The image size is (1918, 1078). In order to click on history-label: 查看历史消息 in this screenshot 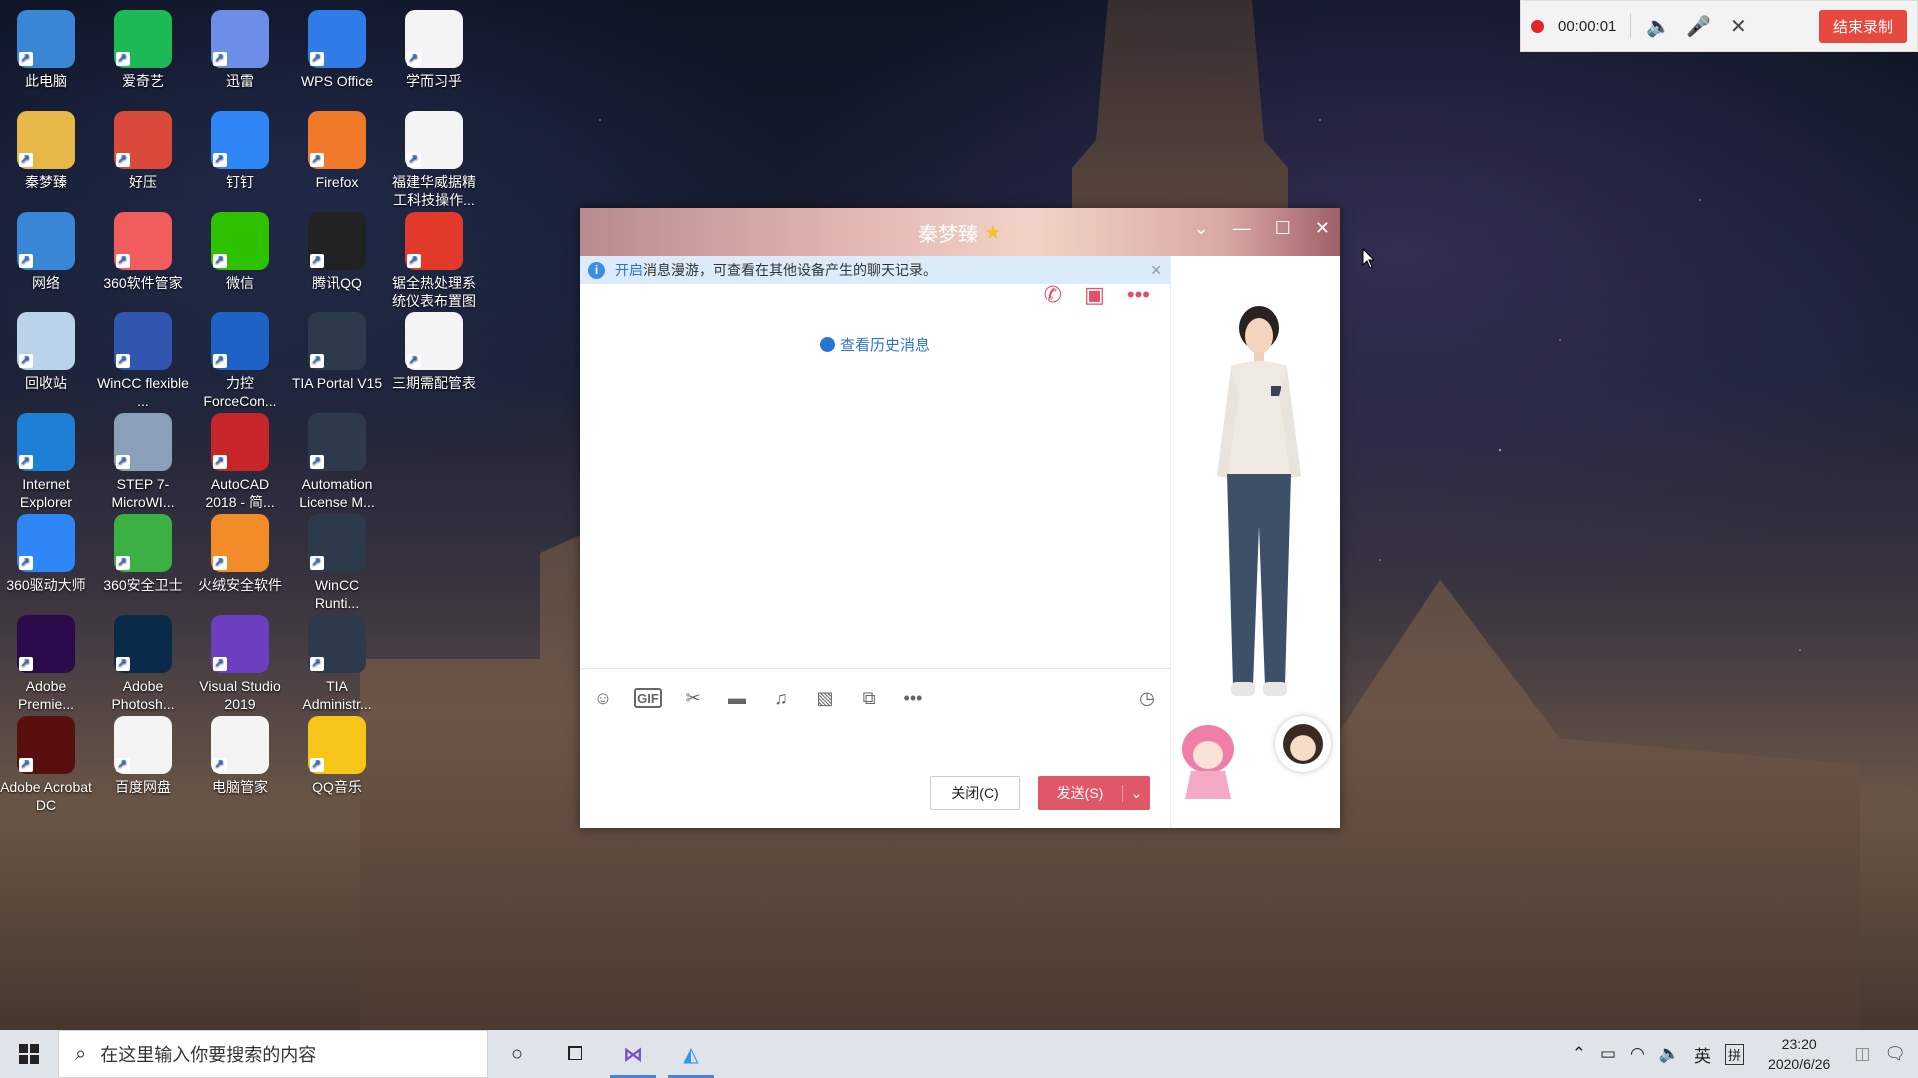, I will do `click(884, 345)`.